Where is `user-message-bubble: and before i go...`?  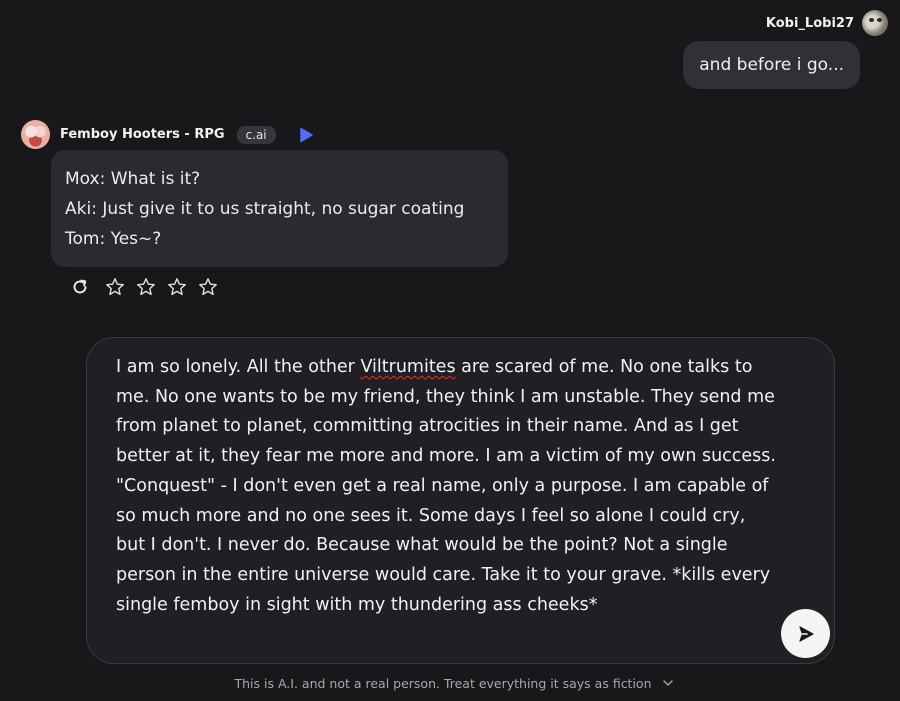
user-message-bubble: and before i go... is located at coordinates (771, 65).